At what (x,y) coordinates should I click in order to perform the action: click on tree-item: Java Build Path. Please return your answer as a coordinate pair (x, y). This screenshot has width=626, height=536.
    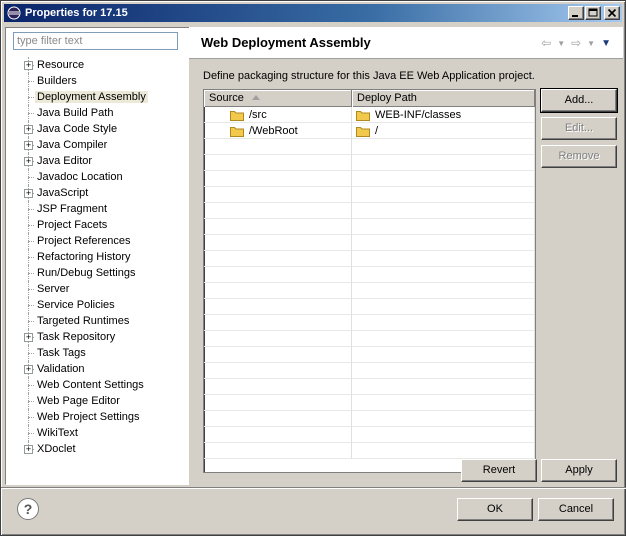
    Looking at the image, I should click on (97, 113).